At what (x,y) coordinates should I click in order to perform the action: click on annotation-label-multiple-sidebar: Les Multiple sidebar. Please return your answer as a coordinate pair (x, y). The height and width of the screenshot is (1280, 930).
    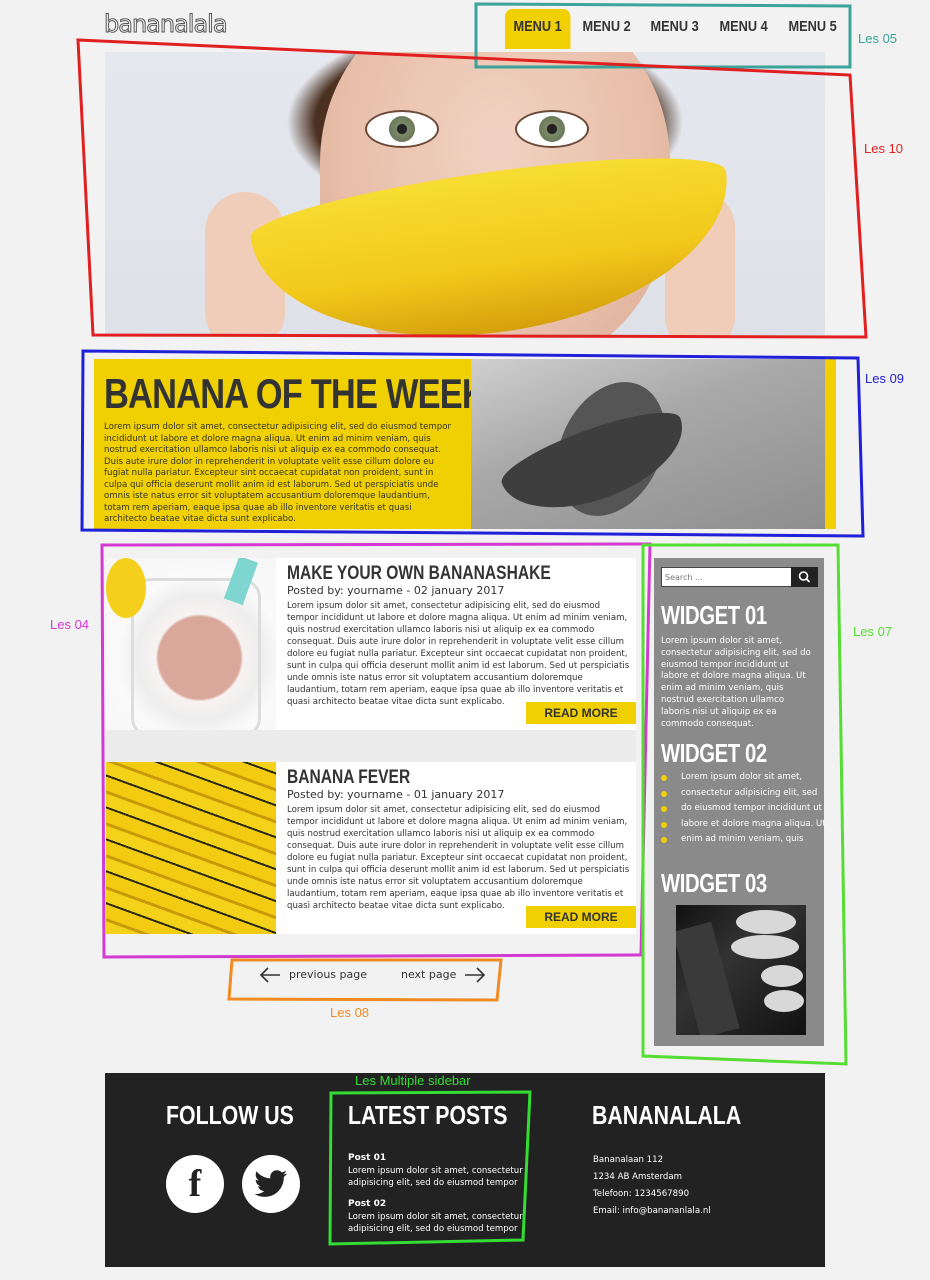
    Looking at the image, I should click on (413, 1080).